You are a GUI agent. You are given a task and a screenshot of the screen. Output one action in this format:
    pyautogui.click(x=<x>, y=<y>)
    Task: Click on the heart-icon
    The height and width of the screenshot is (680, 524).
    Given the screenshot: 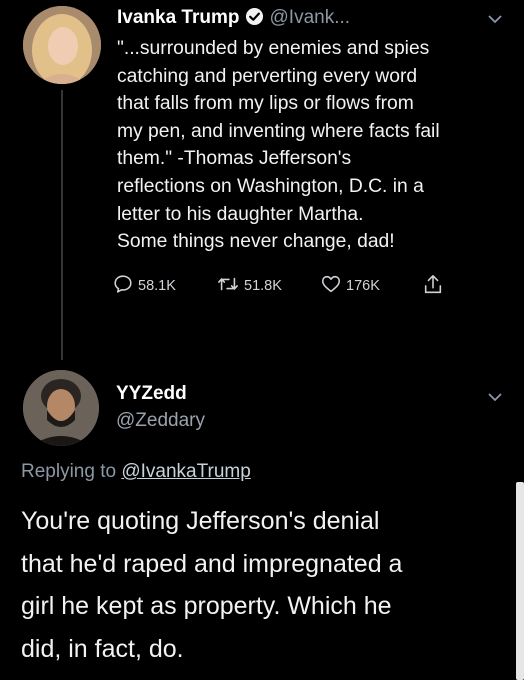 What is the action you would take?
    pyautogui.click(x=333, y=286)
    